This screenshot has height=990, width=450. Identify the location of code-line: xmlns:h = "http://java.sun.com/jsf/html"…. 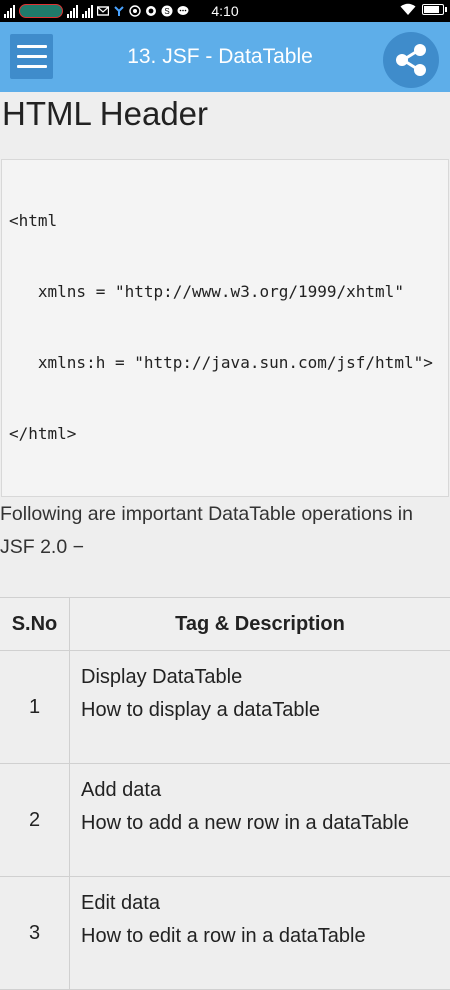
(228, 362).